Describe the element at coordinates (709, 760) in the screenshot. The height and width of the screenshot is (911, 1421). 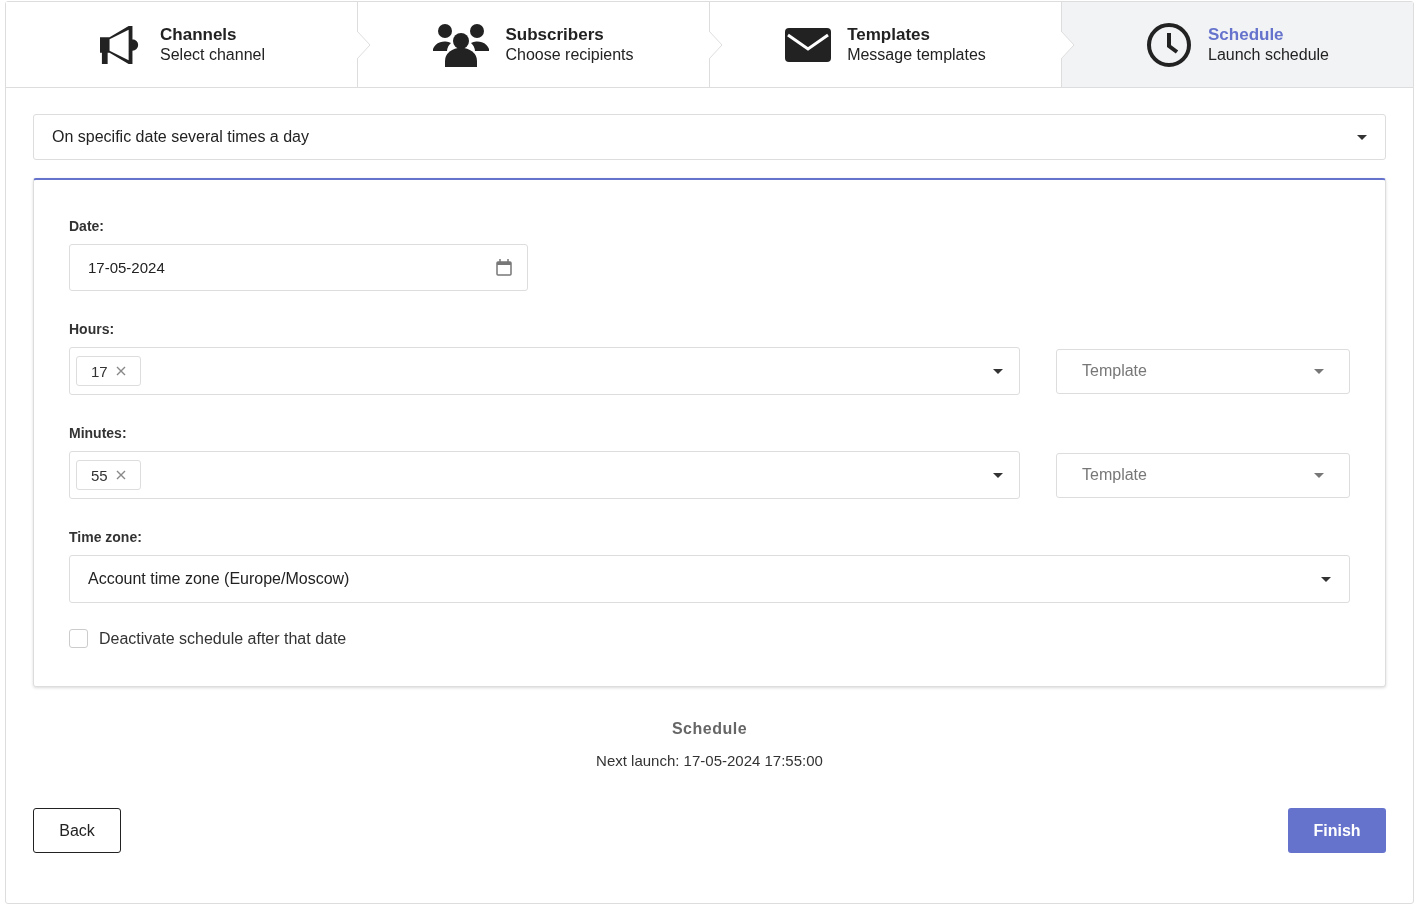
I see `next-launch-text: Next launch: 17-05-2024 17:55:00` at that location.